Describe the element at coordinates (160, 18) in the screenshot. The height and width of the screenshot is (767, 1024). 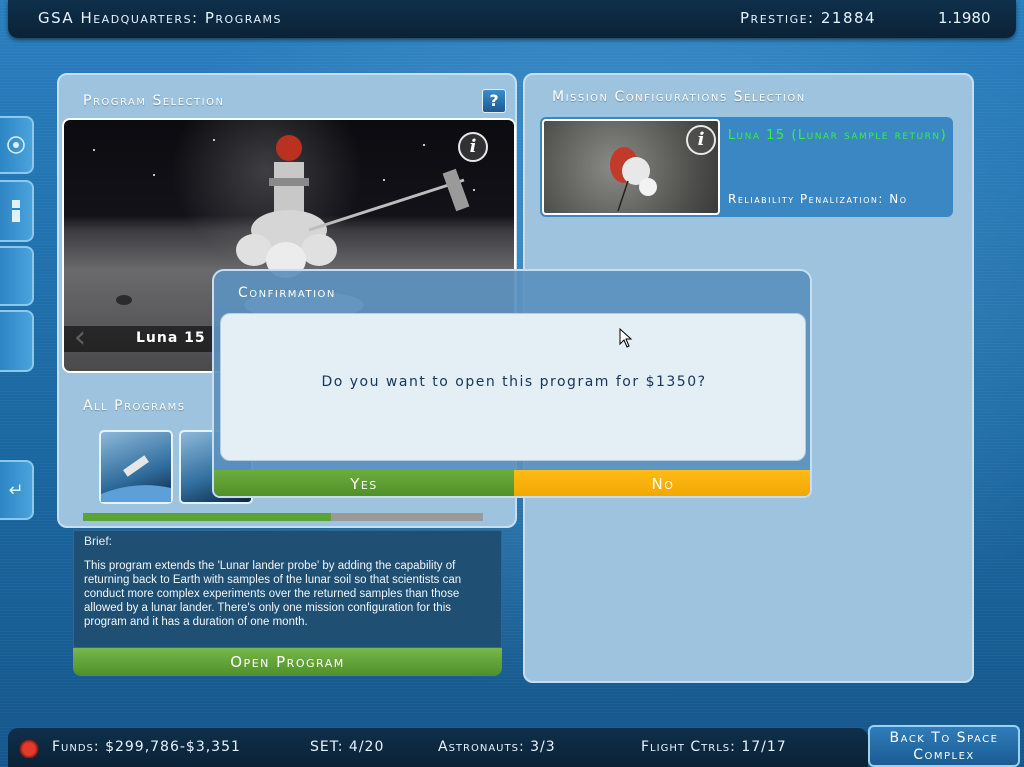
I see `page-title: GSA Headquarters: Programs` at that location.